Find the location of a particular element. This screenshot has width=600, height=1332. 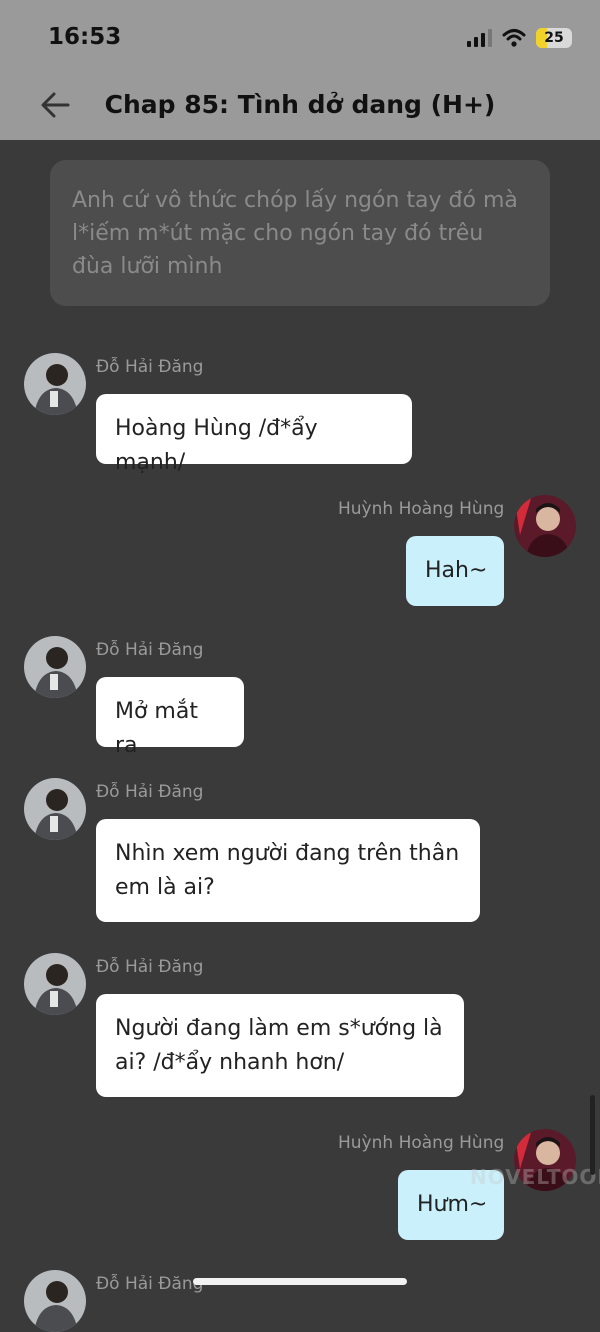

signal-icon is located at coordinates (479, 38).